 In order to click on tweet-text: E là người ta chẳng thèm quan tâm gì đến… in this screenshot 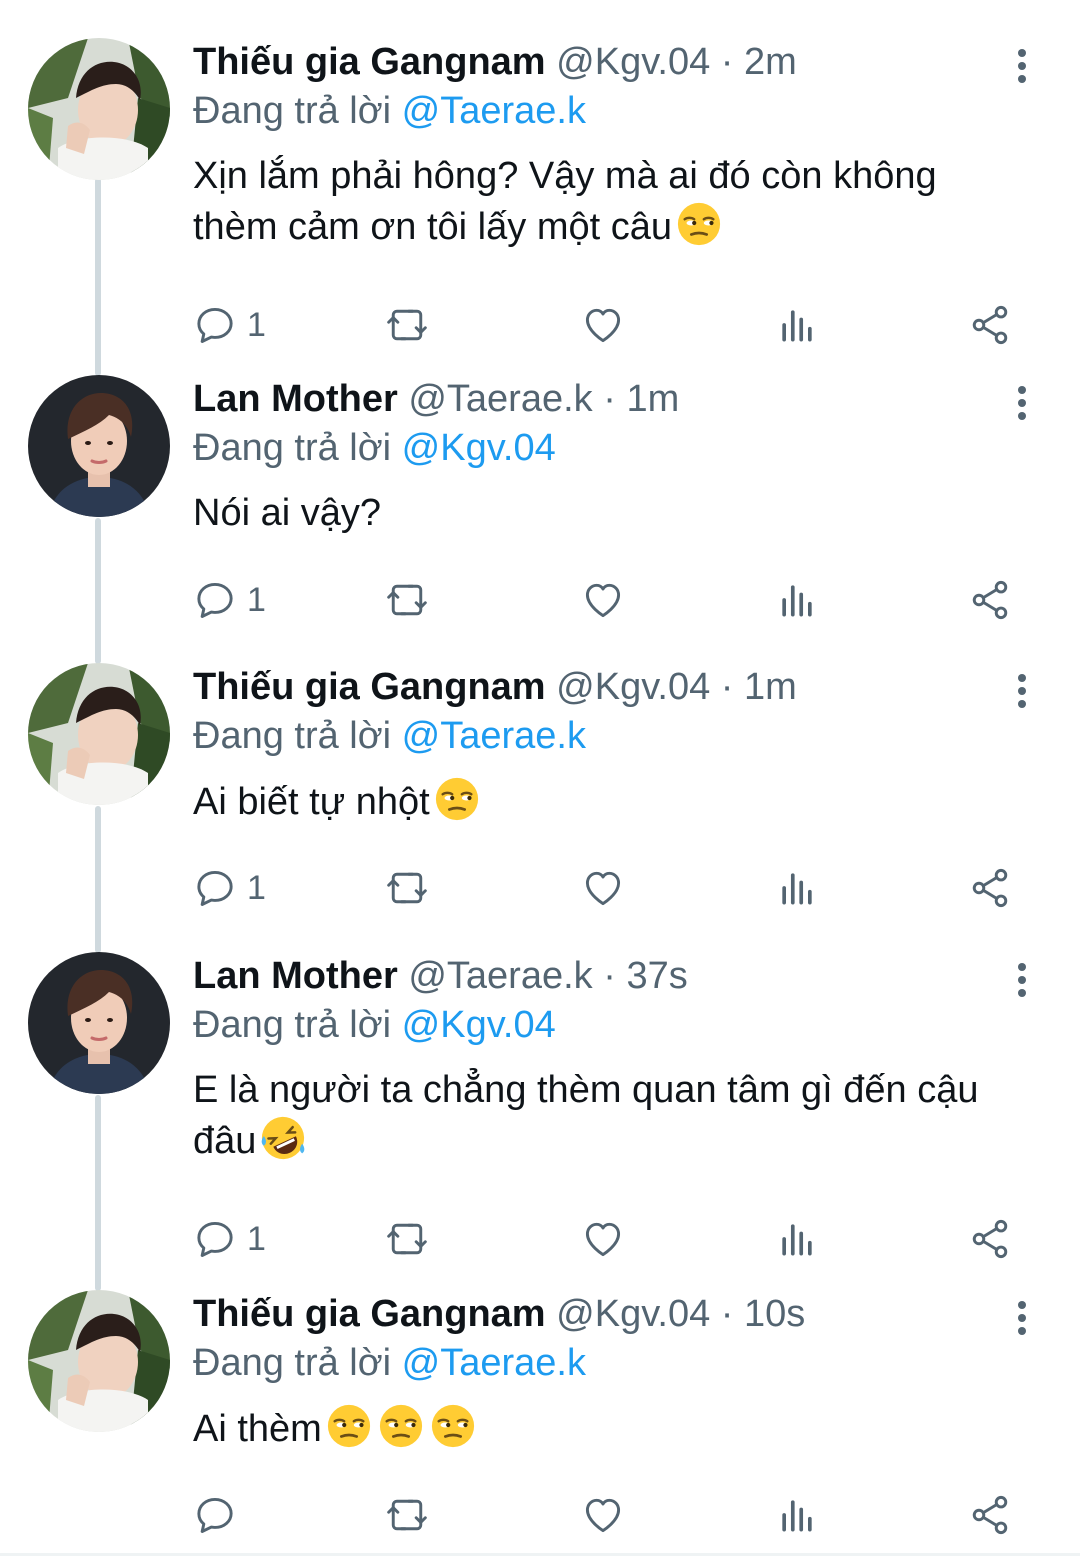, I will do `click(593, 1115)`.